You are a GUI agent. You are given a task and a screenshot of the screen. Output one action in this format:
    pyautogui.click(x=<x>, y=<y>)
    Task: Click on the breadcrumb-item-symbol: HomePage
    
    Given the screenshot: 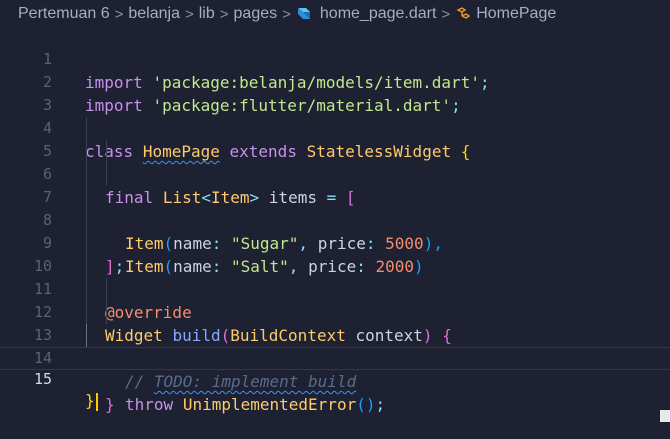 What is the action you would take?
    pyautogui.click(x=505, y=14)
    